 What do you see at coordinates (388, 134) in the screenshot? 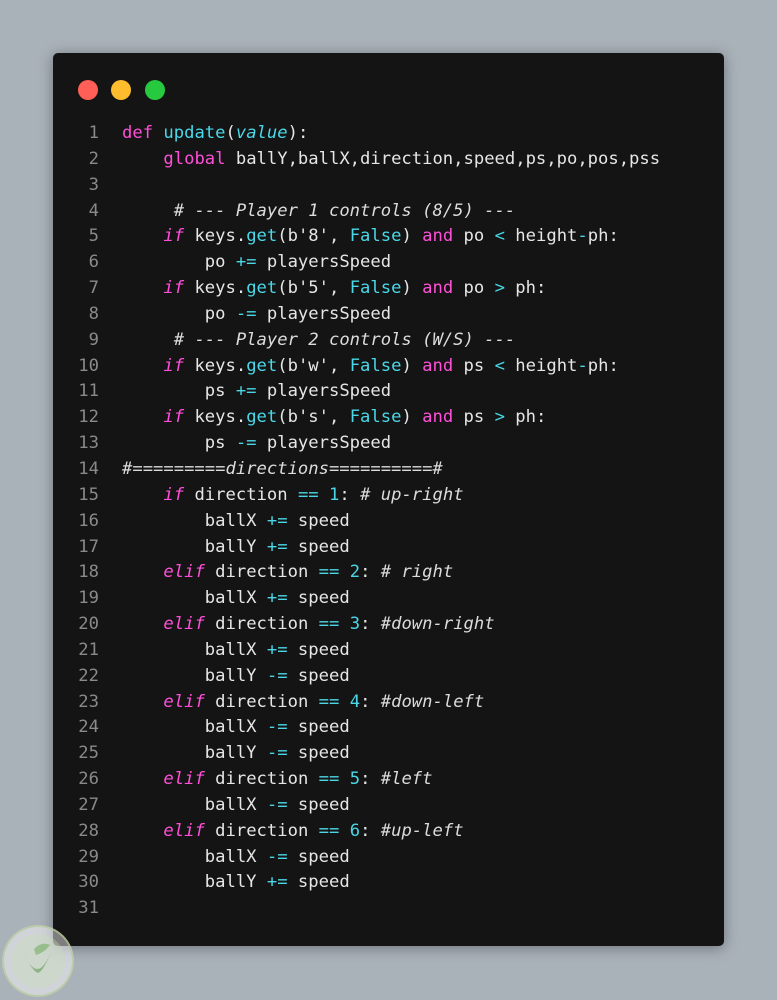
I see `code-line: 1 def update(value):` at bounding box center [388, 134].